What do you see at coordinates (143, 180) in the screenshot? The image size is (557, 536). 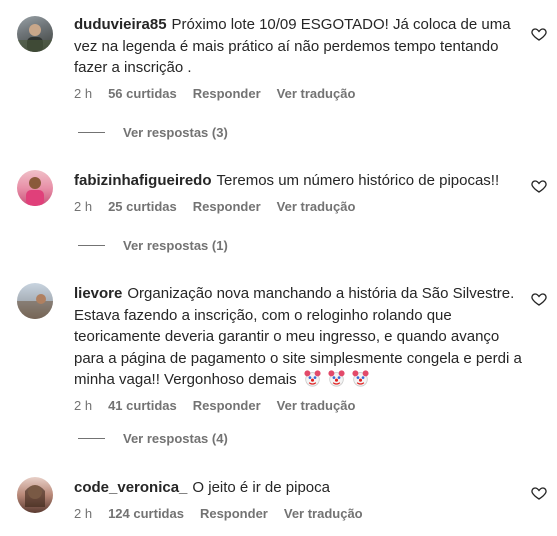 I see `comment-username: fabizinhafigueiredo` at bounding box center [143, 180].